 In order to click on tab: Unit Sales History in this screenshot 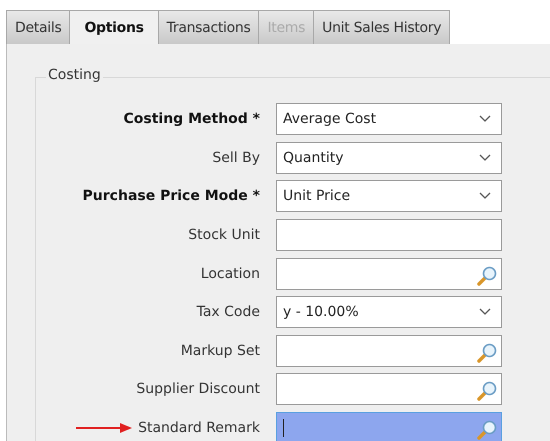, I will do `click(381, 27)`.